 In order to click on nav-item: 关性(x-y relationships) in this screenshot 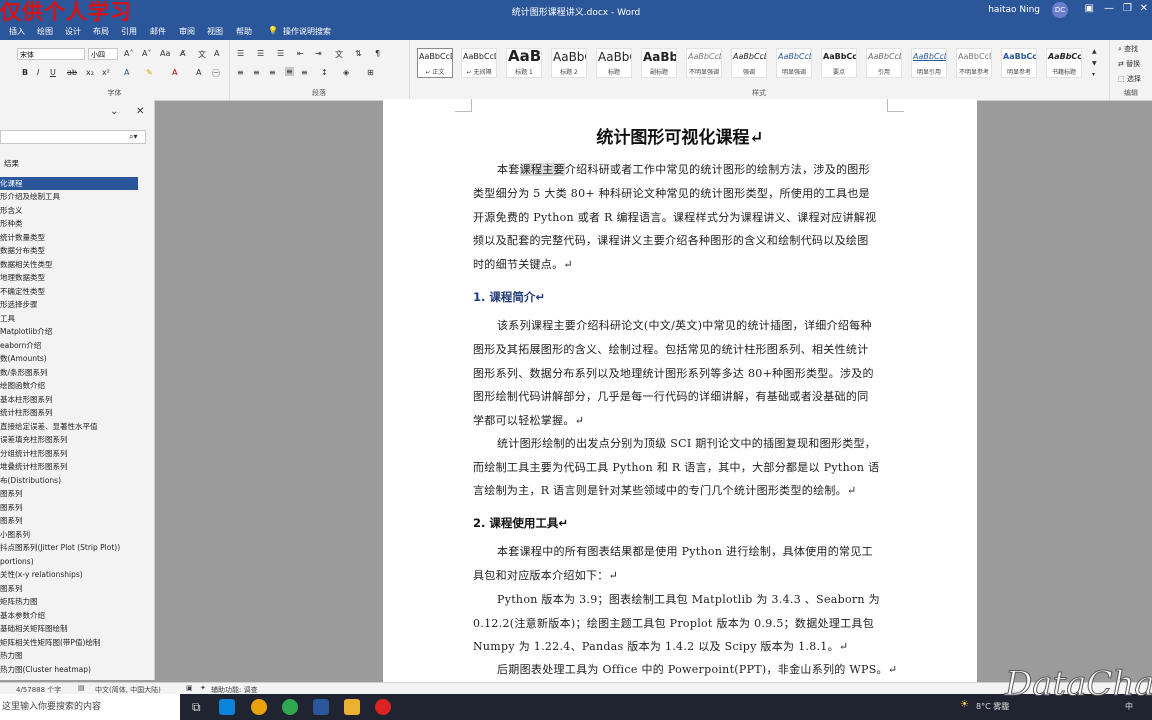, I will do `click(69, 574)`.